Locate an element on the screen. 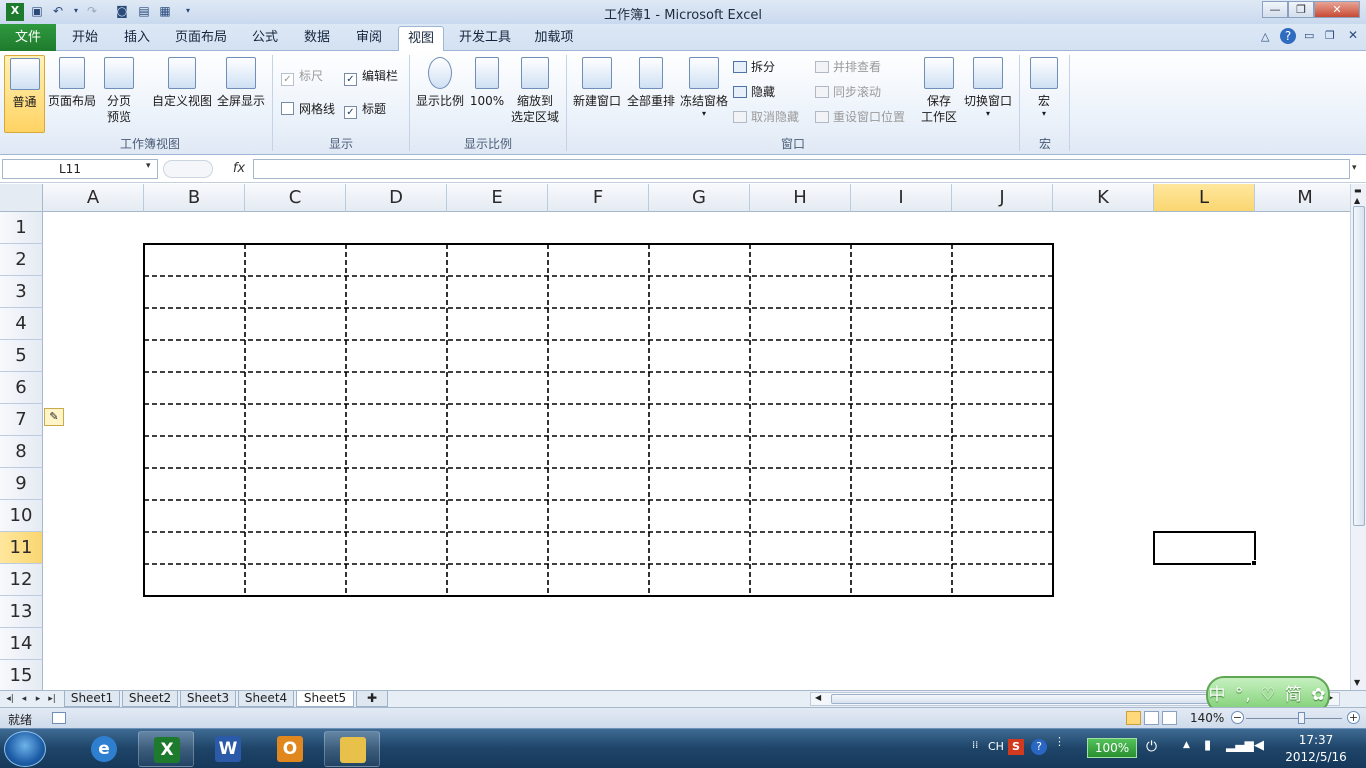 This screenshot has height=768, width=1366. taskbar-excel: X is located at coordinates (166, 749).